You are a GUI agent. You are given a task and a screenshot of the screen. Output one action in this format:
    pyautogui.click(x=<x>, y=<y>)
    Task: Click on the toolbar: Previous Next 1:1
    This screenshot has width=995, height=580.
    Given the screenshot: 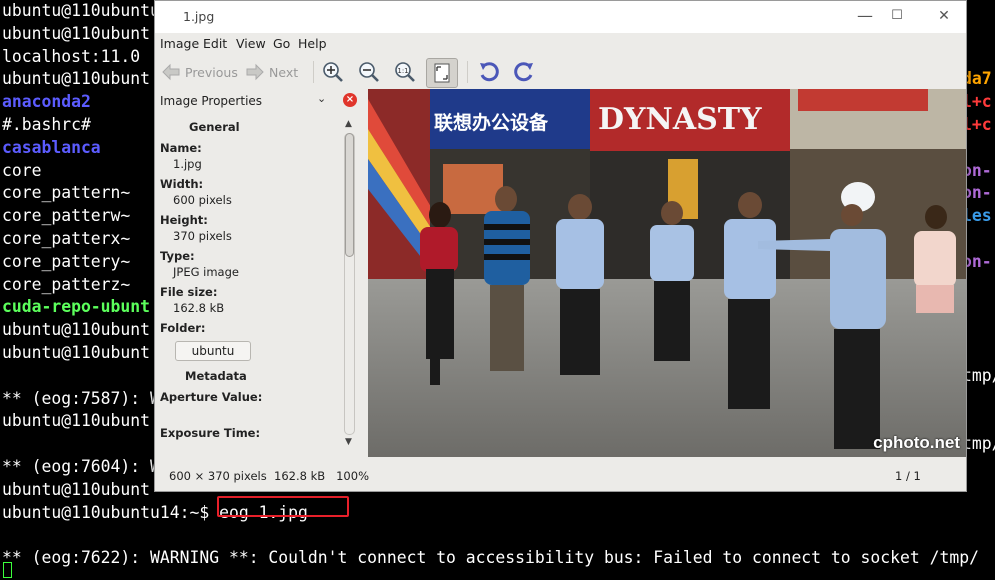 What is the action you would take?
    pyautogui.click(x=560, y=72)
    